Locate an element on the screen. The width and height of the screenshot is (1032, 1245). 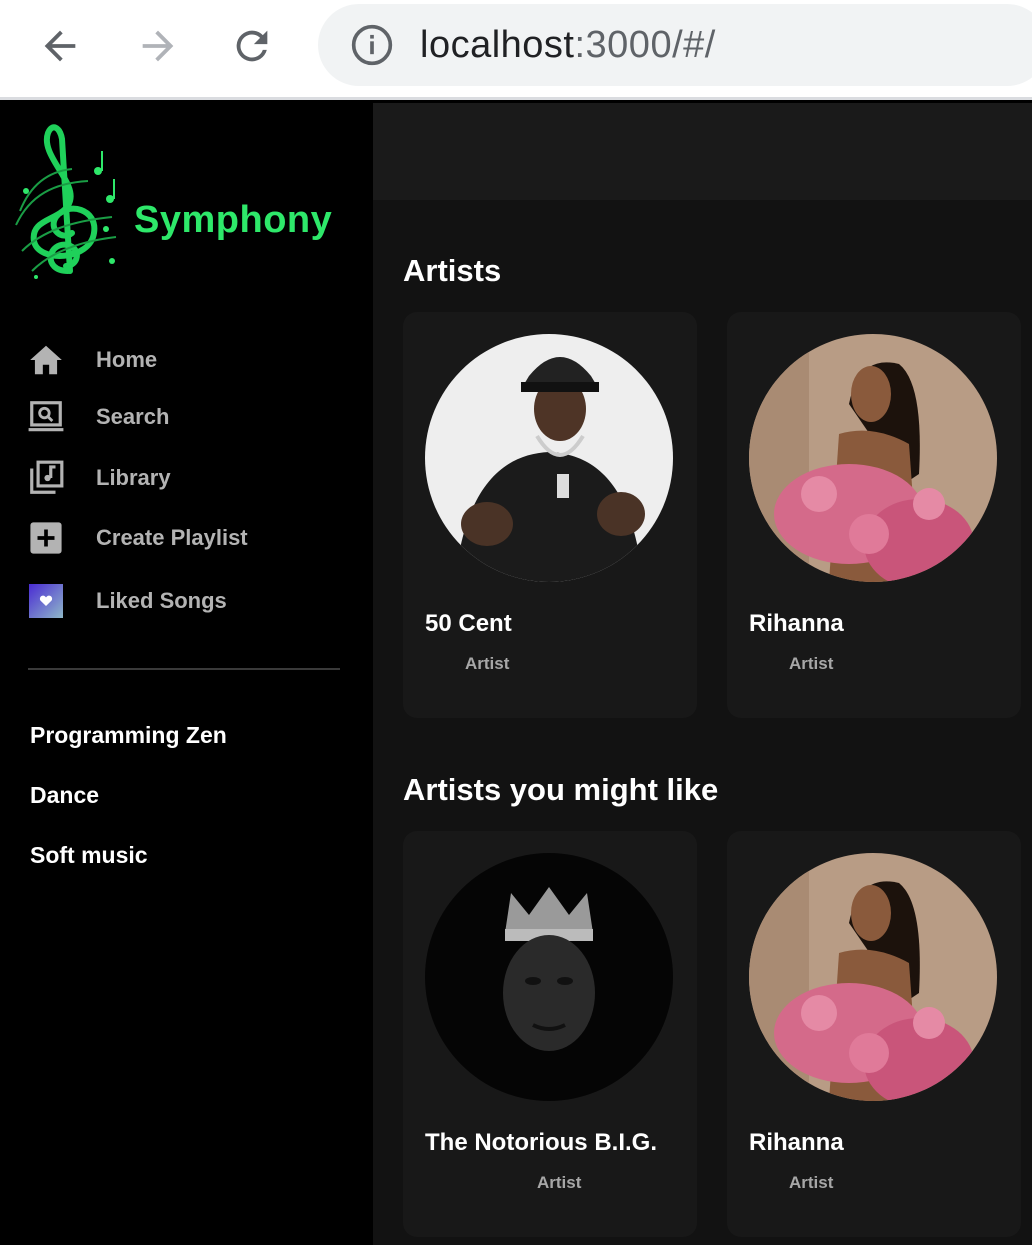
back-button is located at coordinates (60, 46).